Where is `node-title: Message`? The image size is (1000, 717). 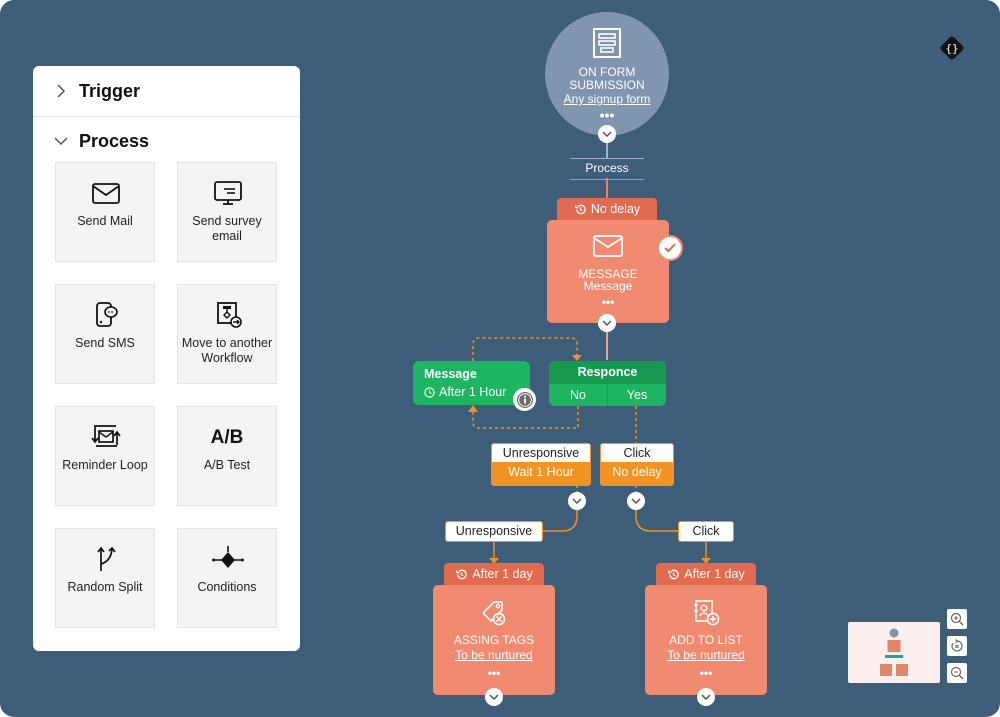
node-title: Message is located at coordinates (450, 374).